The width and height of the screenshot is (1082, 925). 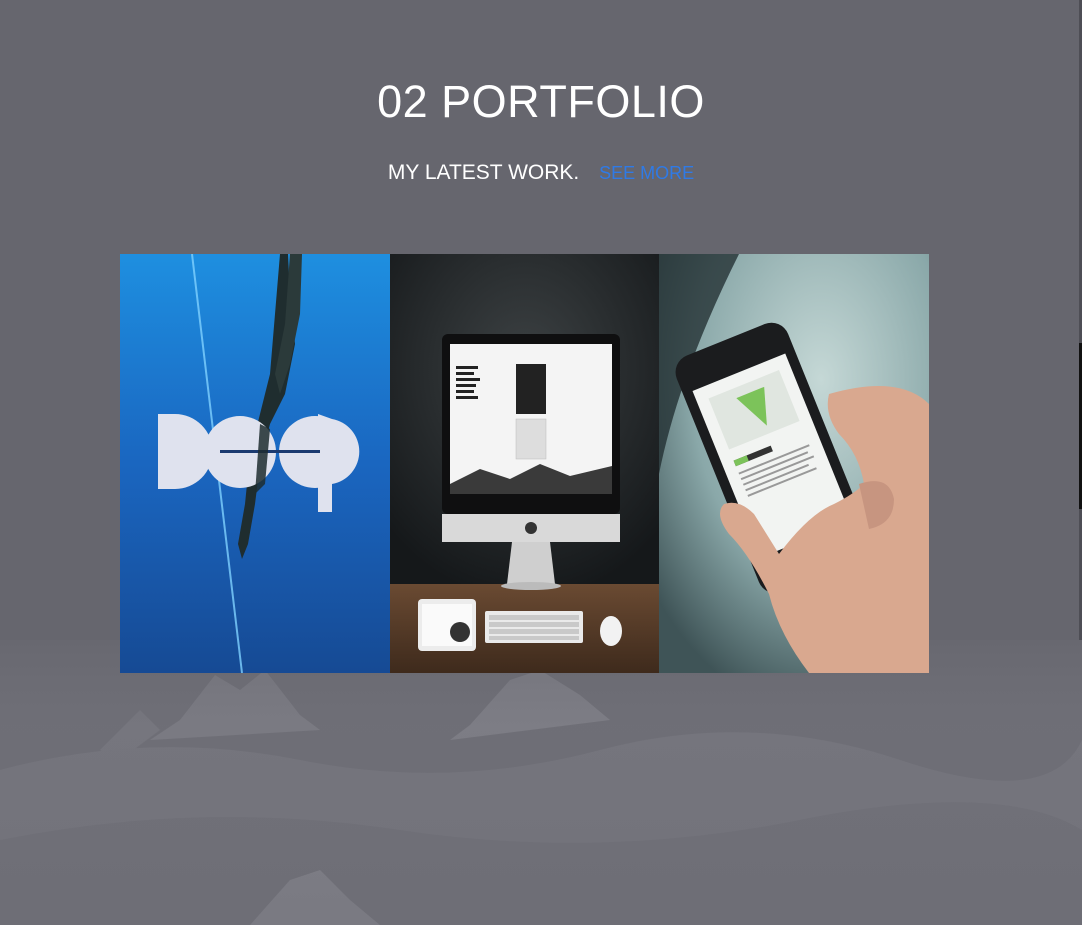 What do you see at coordinates (541, 130) in the screenshot?
I see `portfolio-header: 02 PORTFOLIO MY LATEST WORK. SEE MORE` at bounding box center [541, 130].